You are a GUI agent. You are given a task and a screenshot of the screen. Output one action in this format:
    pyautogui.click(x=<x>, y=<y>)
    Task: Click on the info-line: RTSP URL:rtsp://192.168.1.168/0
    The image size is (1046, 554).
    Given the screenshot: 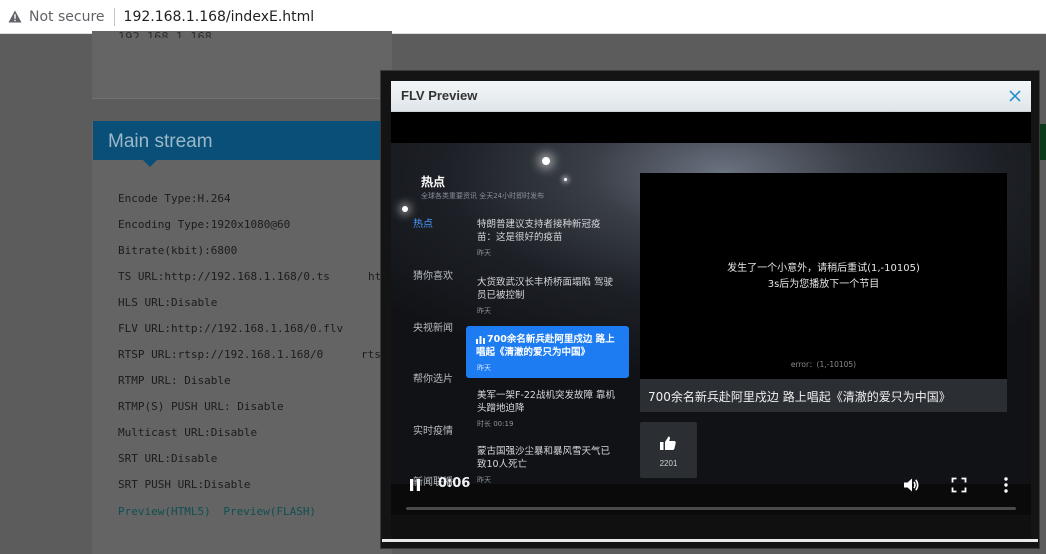 What is the action you would take?
    pyautogui.click(x=221, y=354)
    